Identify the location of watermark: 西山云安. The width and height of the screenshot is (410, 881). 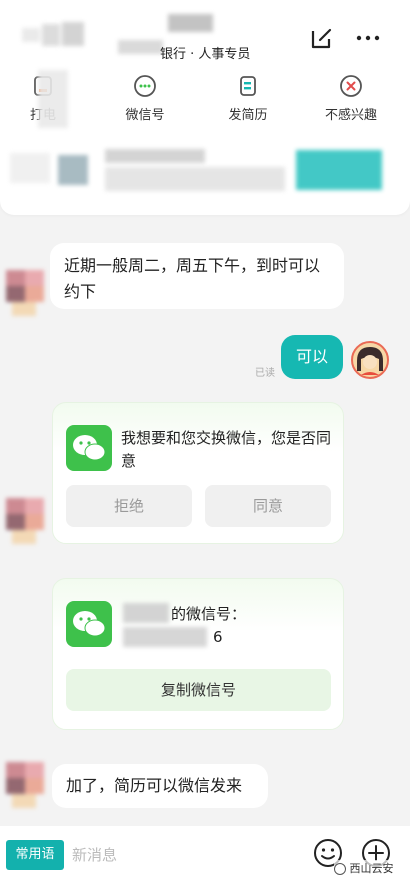
(364, 868).